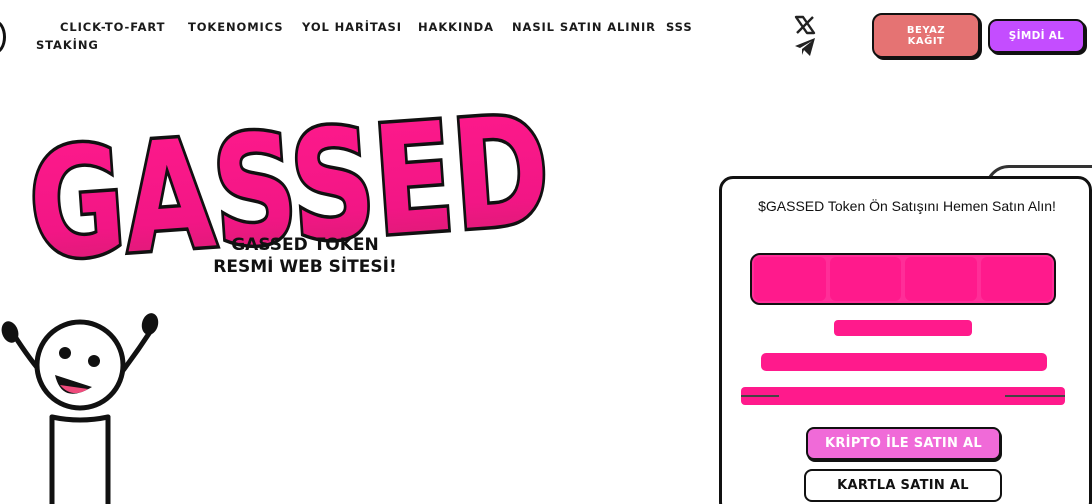  What do you see at coordinates (679, 27) in the screenshot?
I see `nav-sss: SSS` at bounding box center [679, 27].